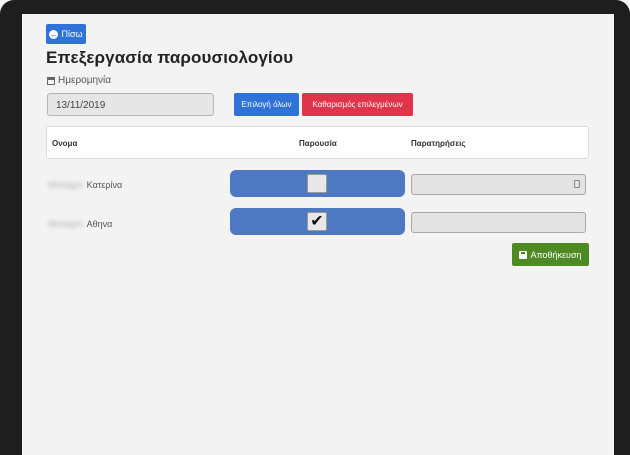 This screenshot has height=455, width=630. What do you see at coordinates (577, 184) in the screenshot?
I see `field-icon` at bounding box center [577, 184].